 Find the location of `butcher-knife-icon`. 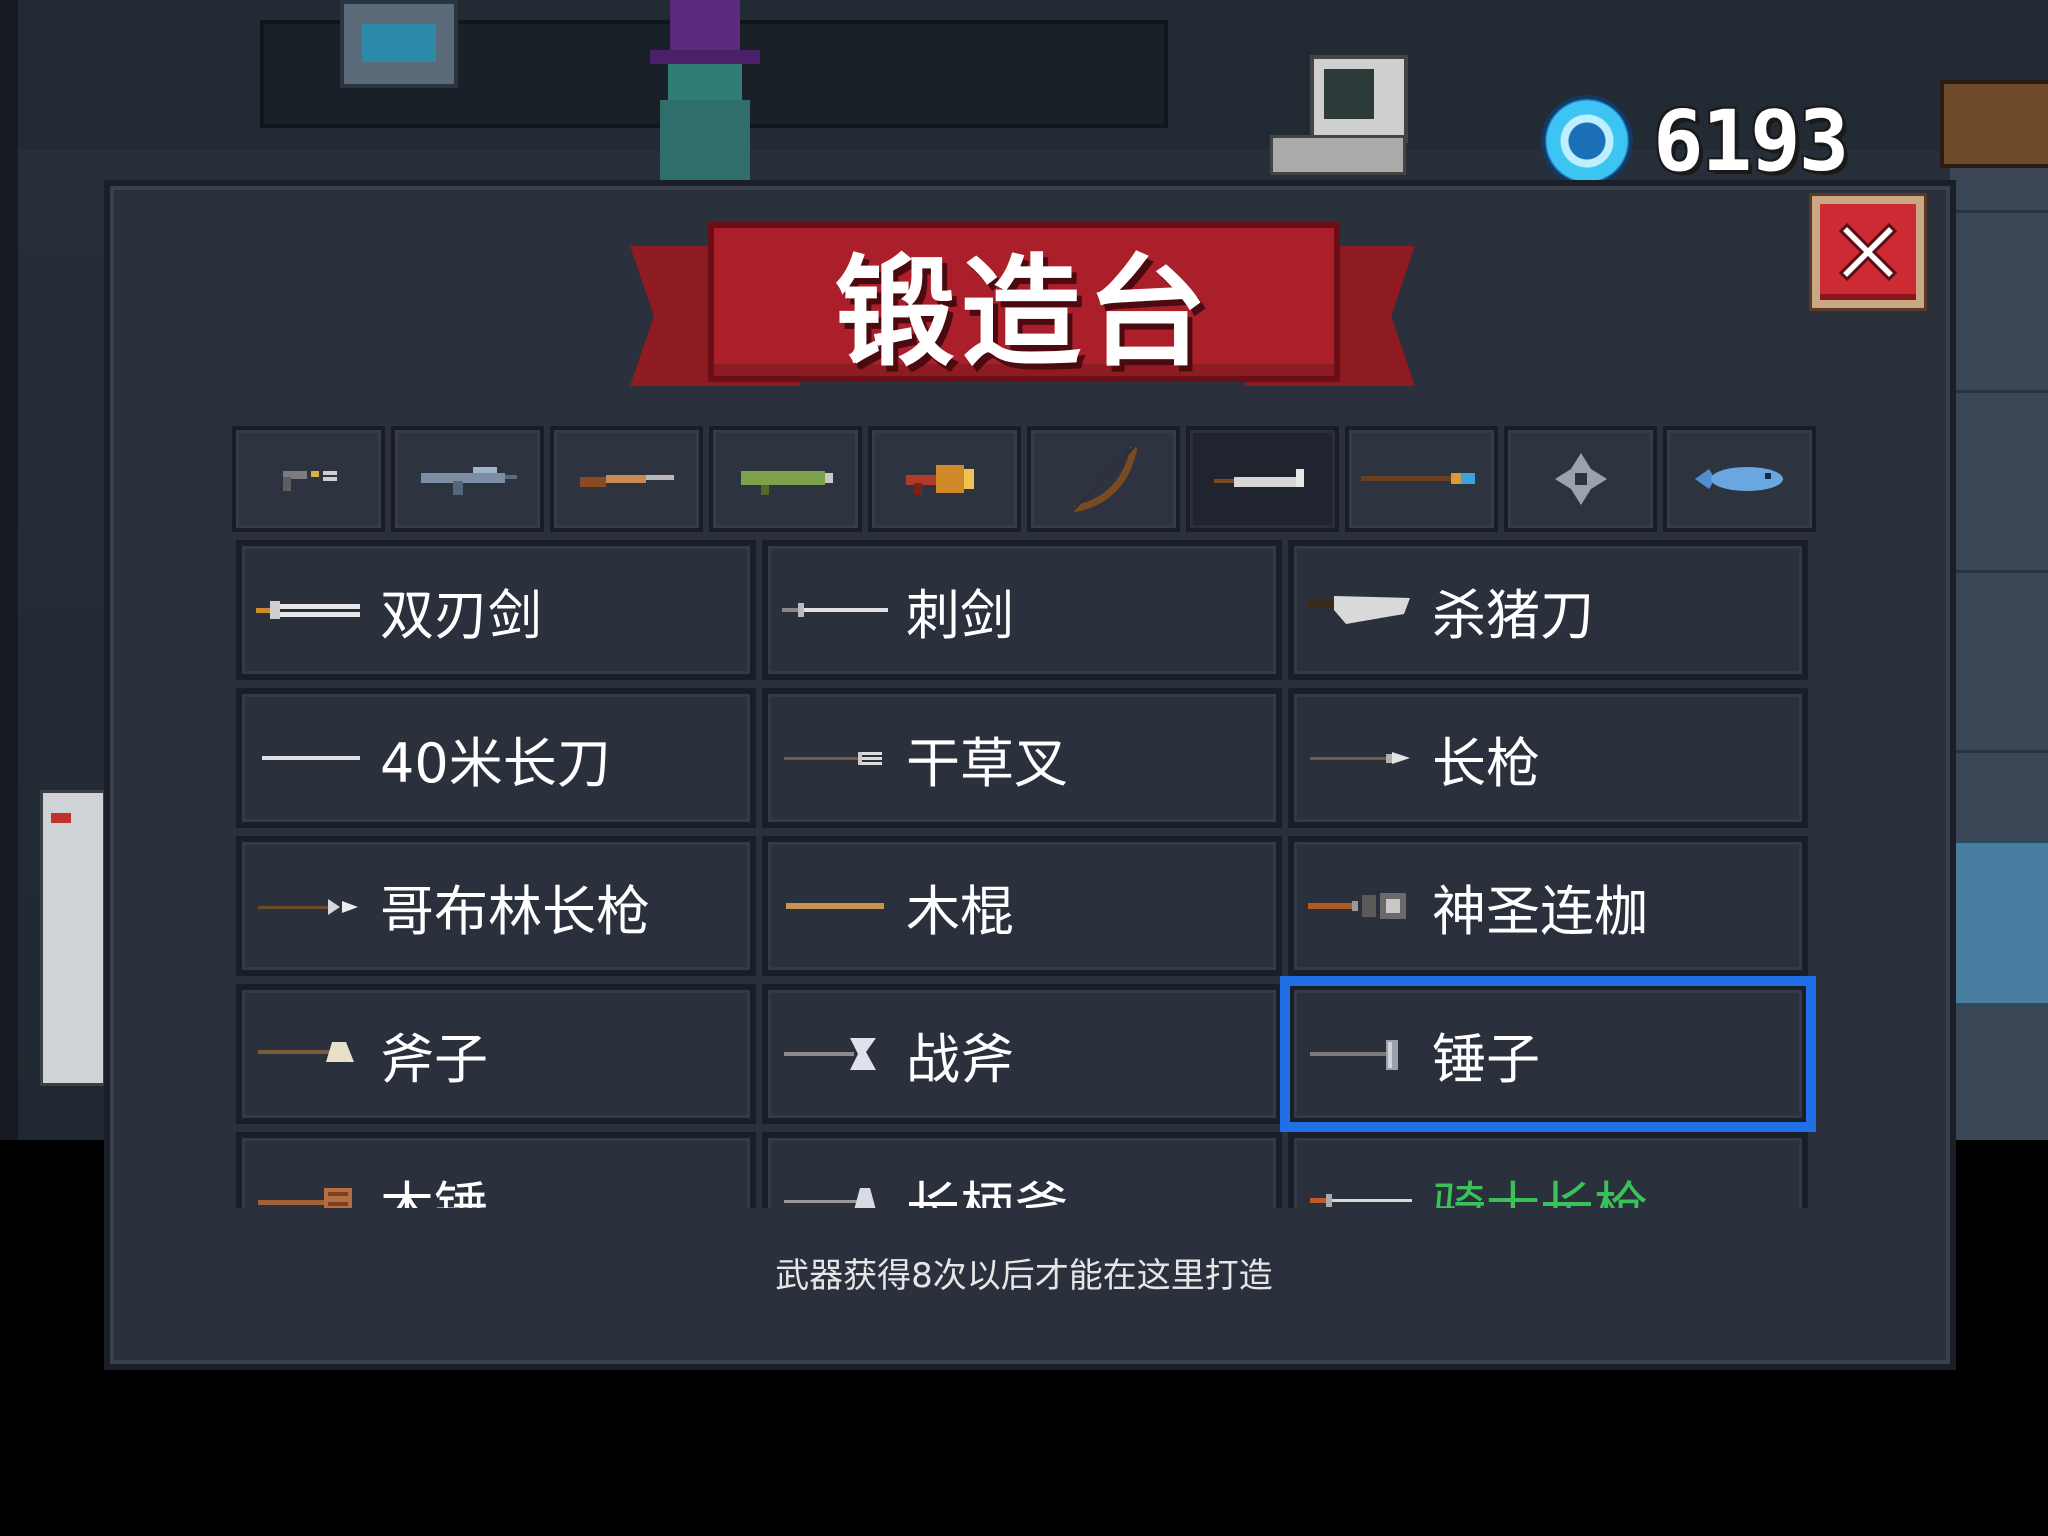

butcher-knife-icon is located at coordinates (1361, 610).